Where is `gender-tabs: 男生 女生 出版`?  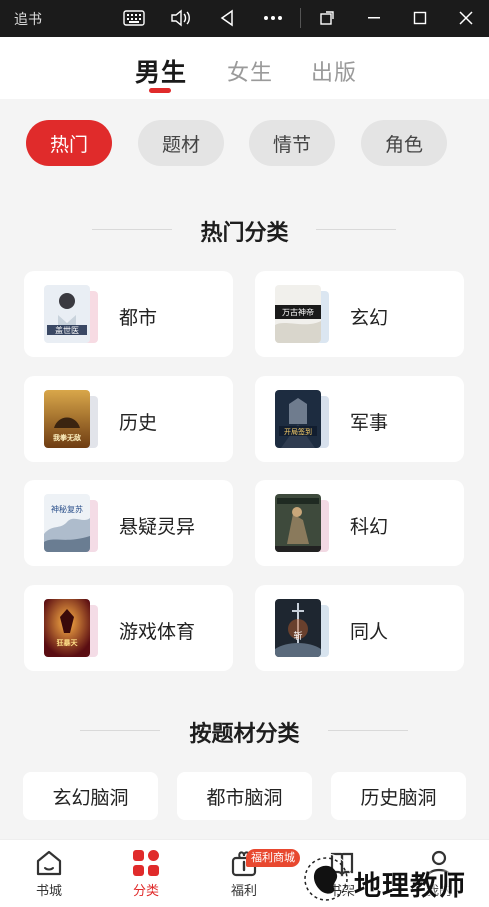 gender-tabs: 男生 女生 出版 is located at coordinates (244, 68).